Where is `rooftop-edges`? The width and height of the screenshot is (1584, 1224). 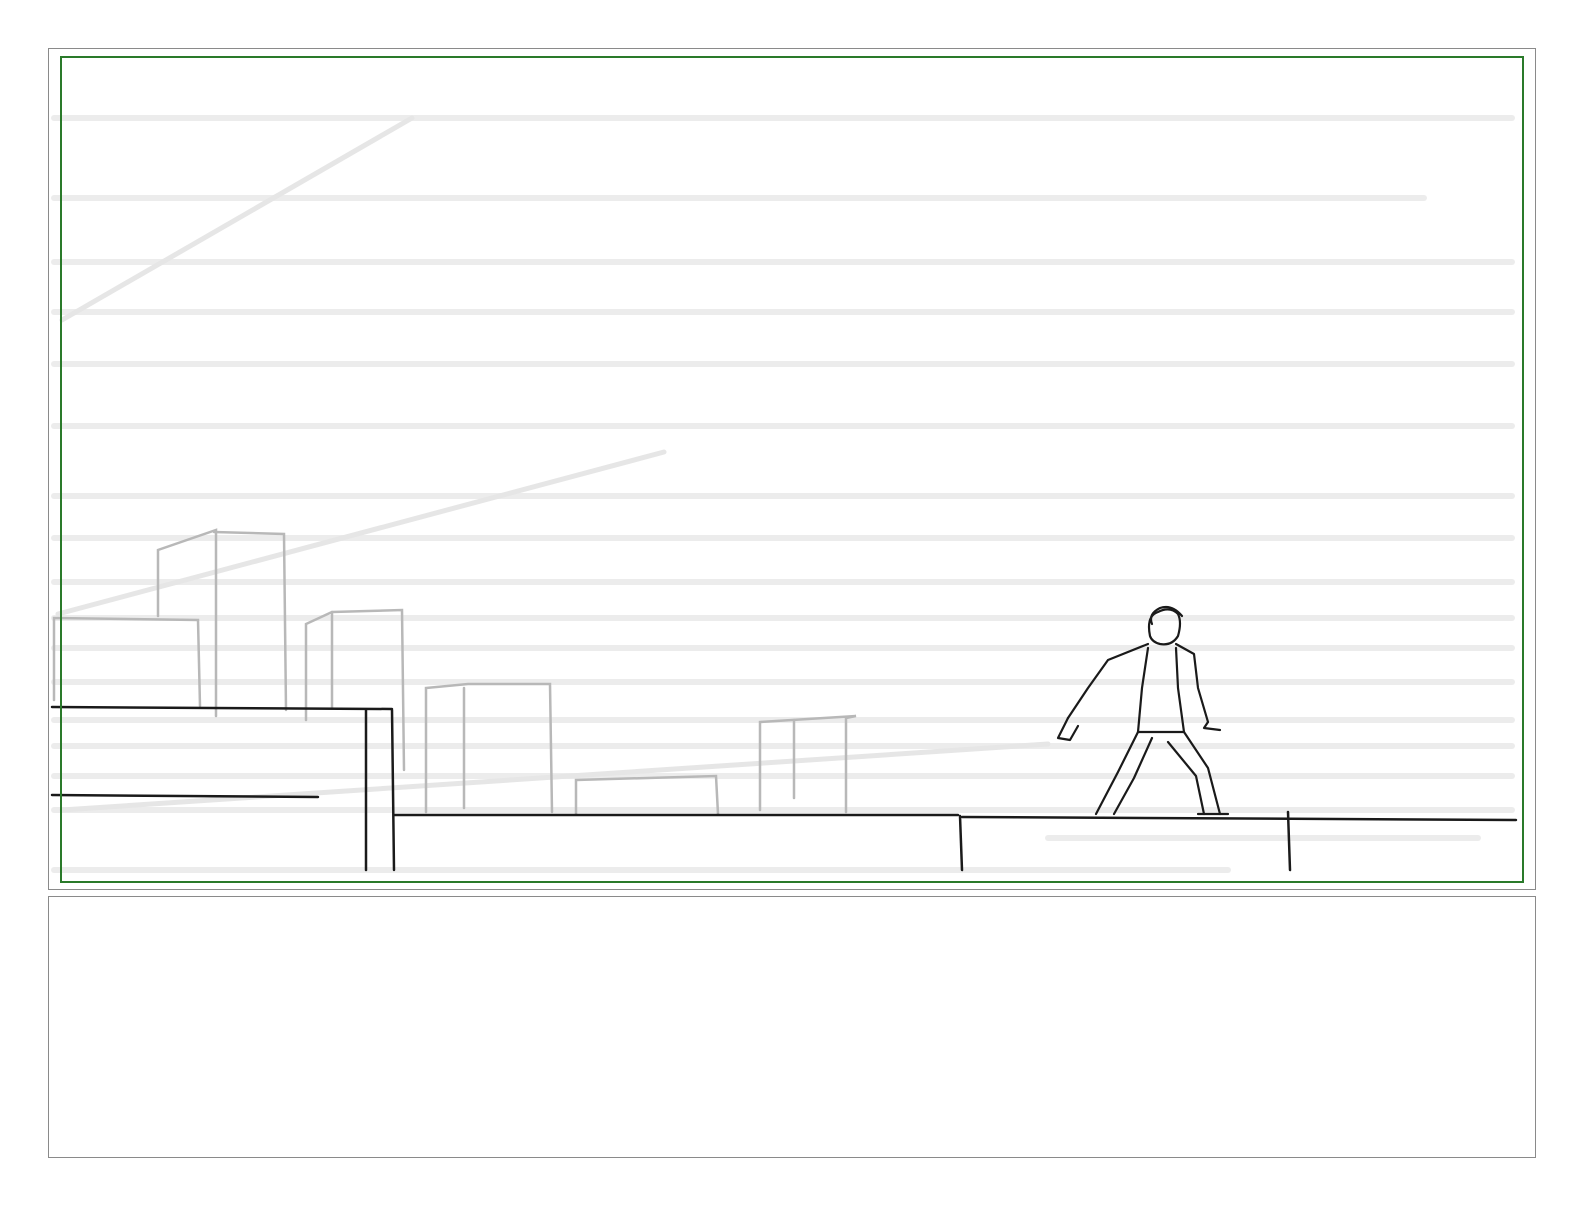
rooftop-edges is located at coordinates (784, 788).